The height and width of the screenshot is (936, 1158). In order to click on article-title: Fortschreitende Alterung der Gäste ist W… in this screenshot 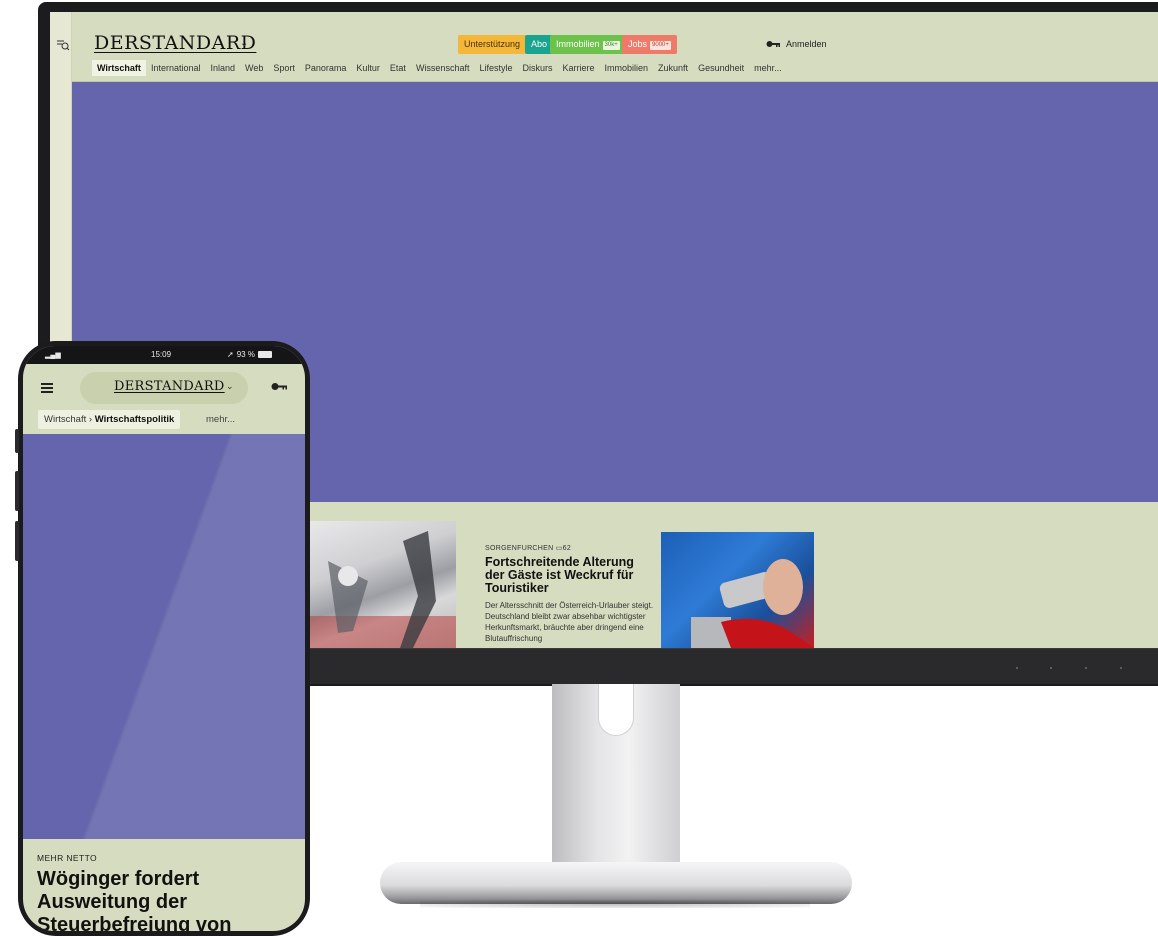, I will do `click(570, 575)`.